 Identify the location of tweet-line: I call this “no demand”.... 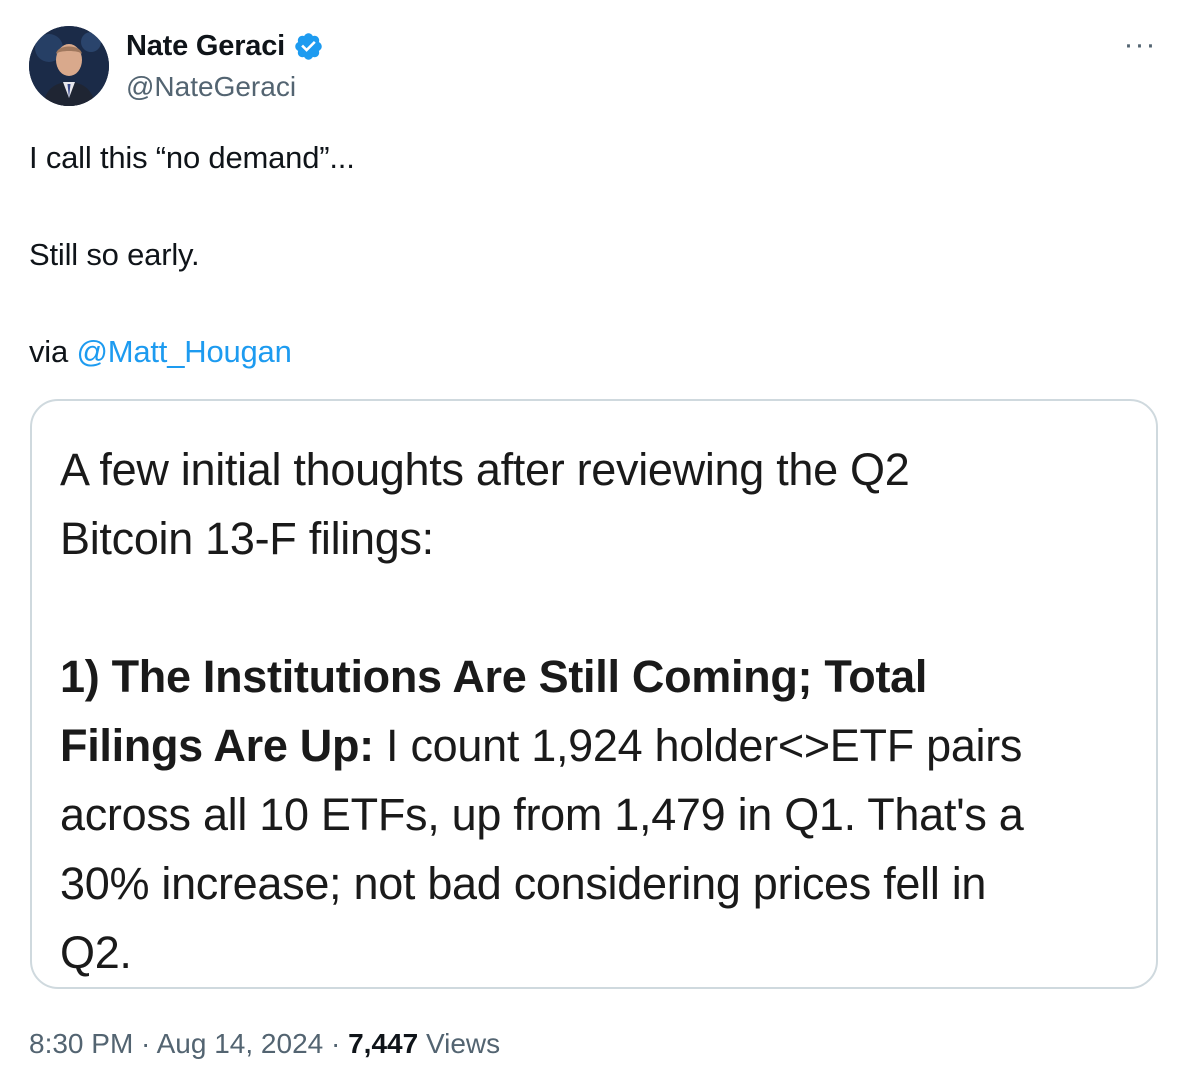
(192, 157).